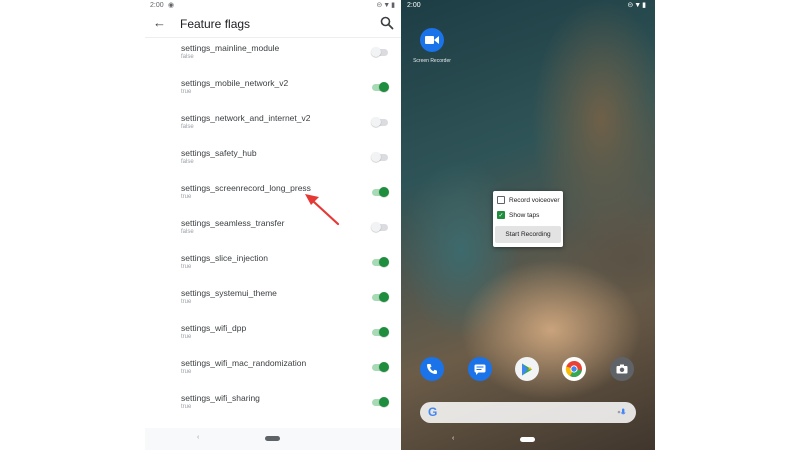 The image size is (800, 450). Describe the element at coordinates (229, 293) in the screenshot. I see `flag-name: settings_systemui_theme` at that location.